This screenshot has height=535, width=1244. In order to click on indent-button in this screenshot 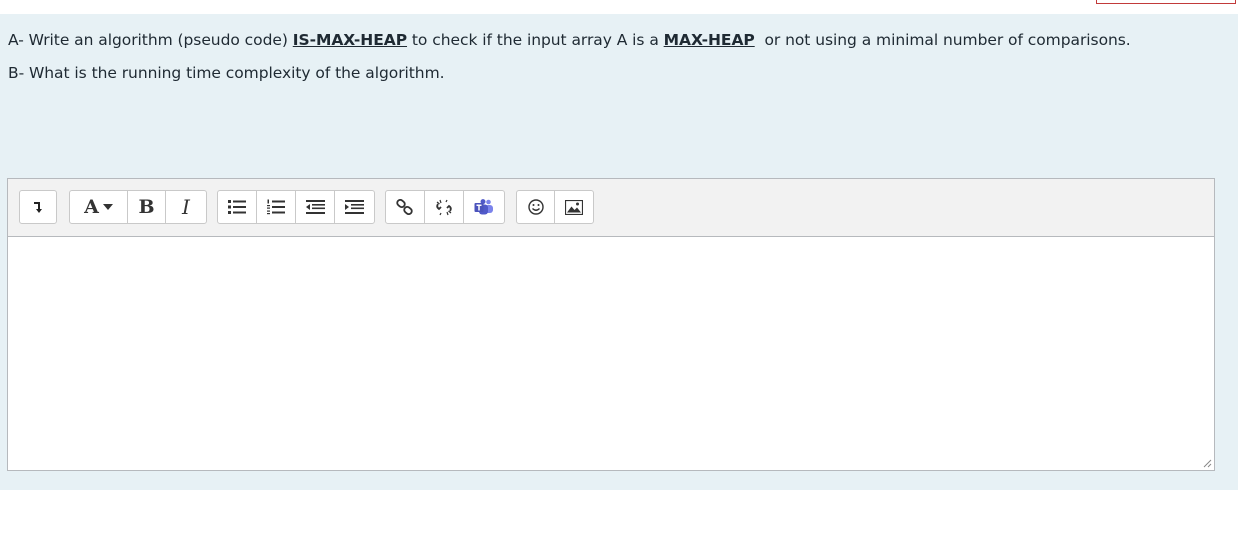, I will do `click(354, 207)`.